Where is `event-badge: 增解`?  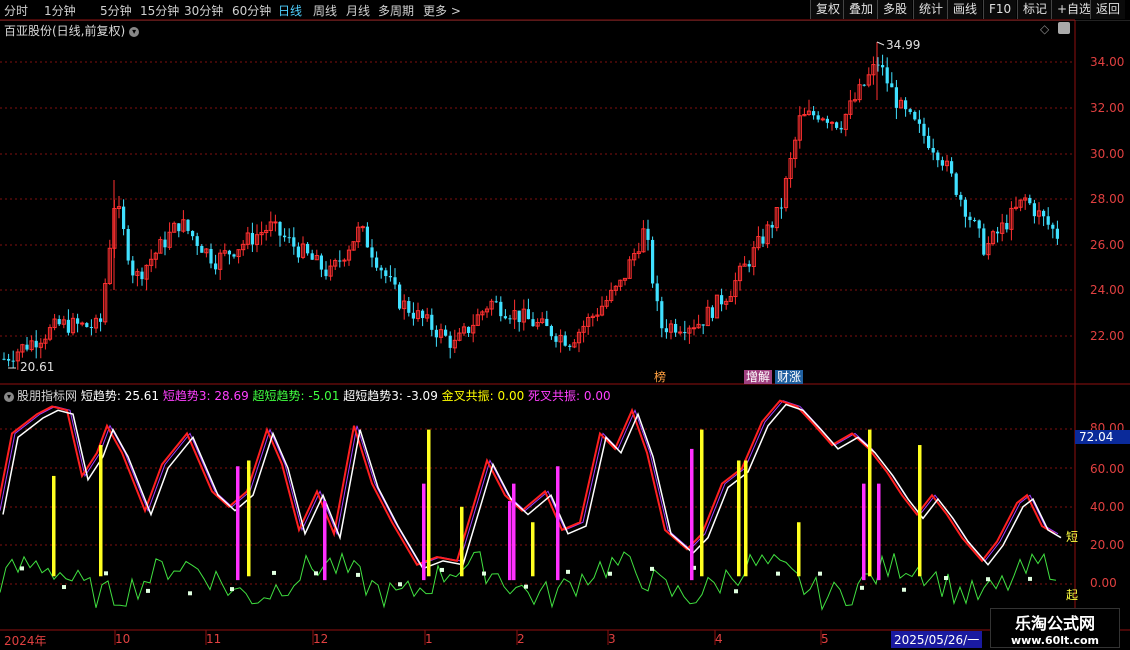
event-badge: 增解 is located at coordinates (758, 377).